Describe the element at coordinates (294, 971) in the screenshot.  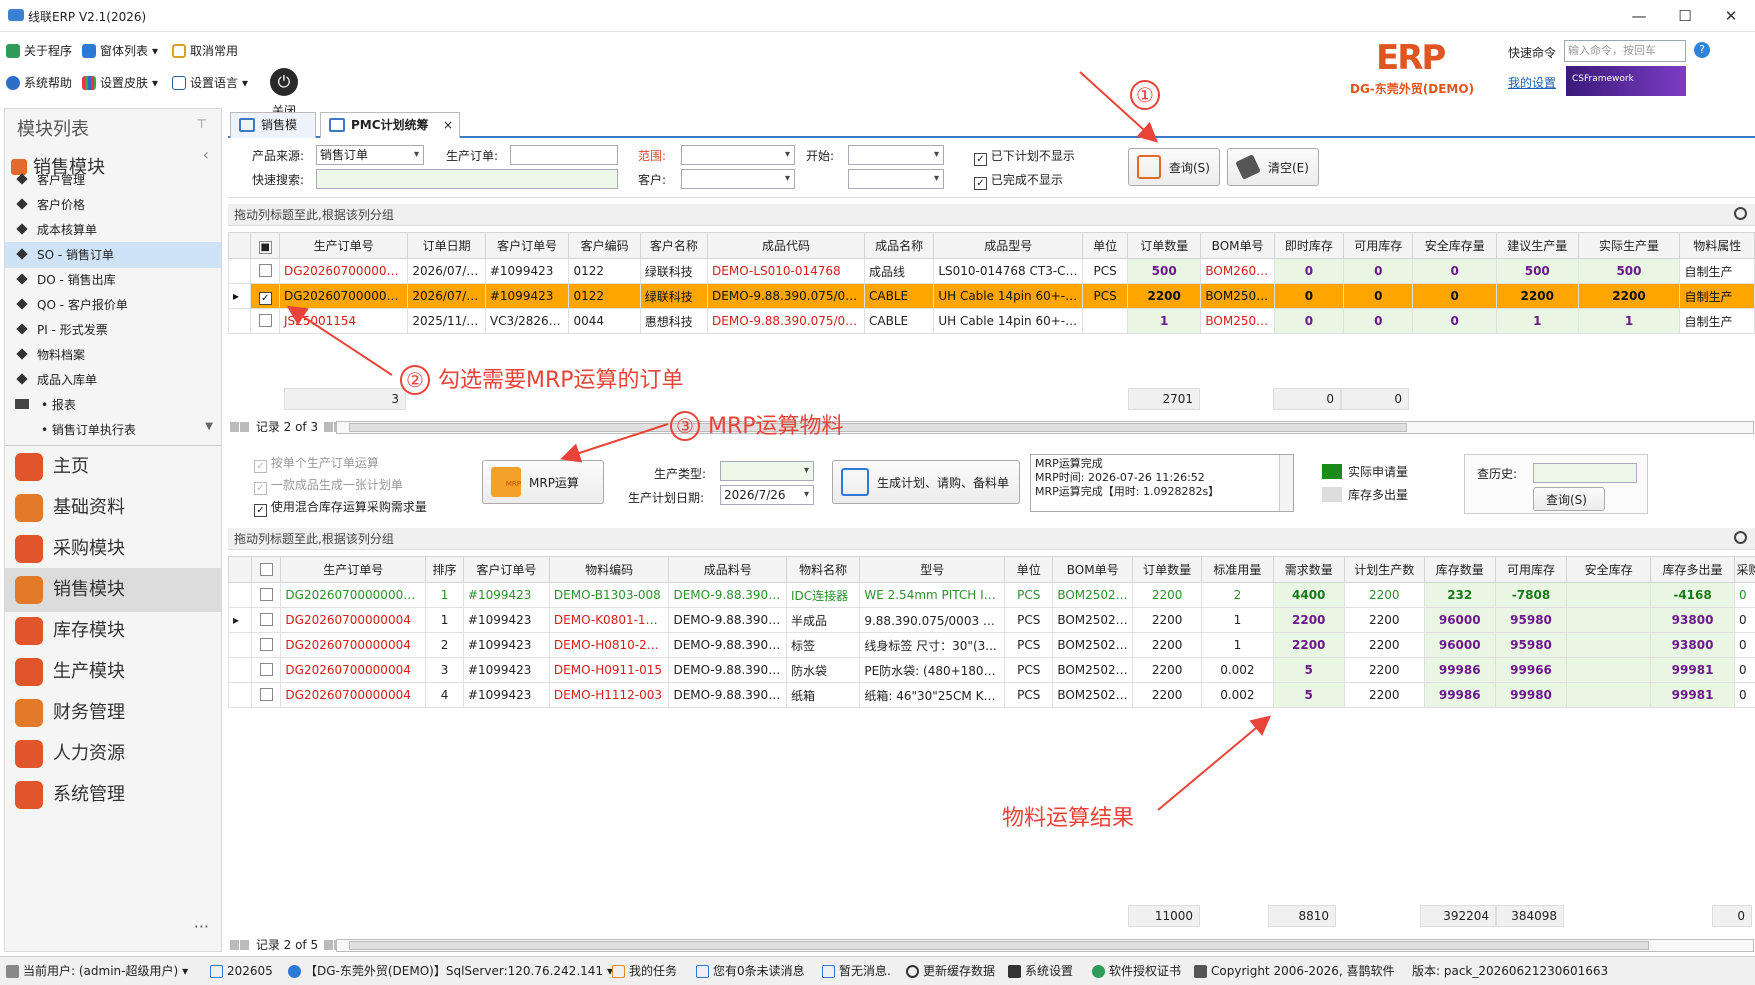
I see `database-icon` at that location.